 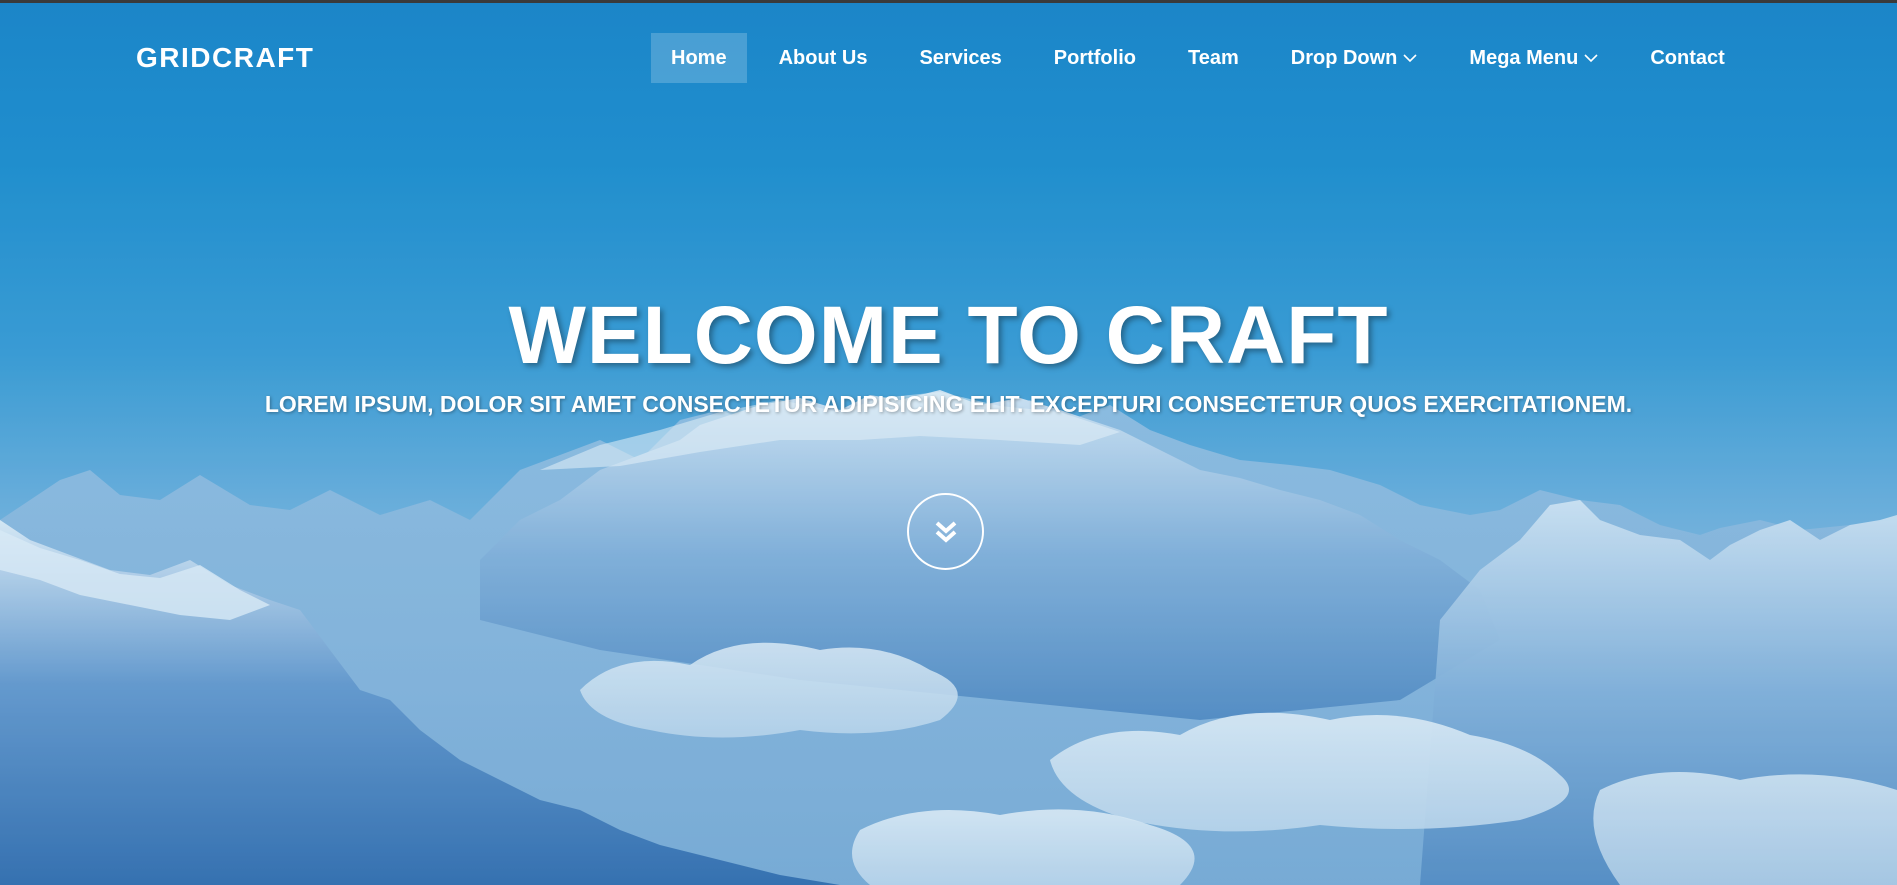 I want to click on nav-item-label: About Us, so click(x=823, y=57).